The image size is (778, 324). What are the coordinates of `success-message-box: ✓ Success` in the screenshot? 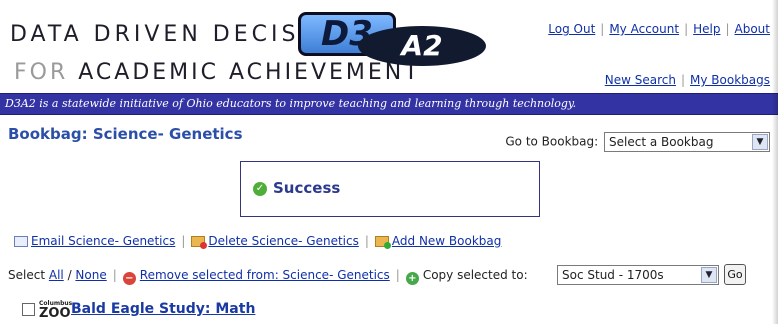 It's located at (390, 189).